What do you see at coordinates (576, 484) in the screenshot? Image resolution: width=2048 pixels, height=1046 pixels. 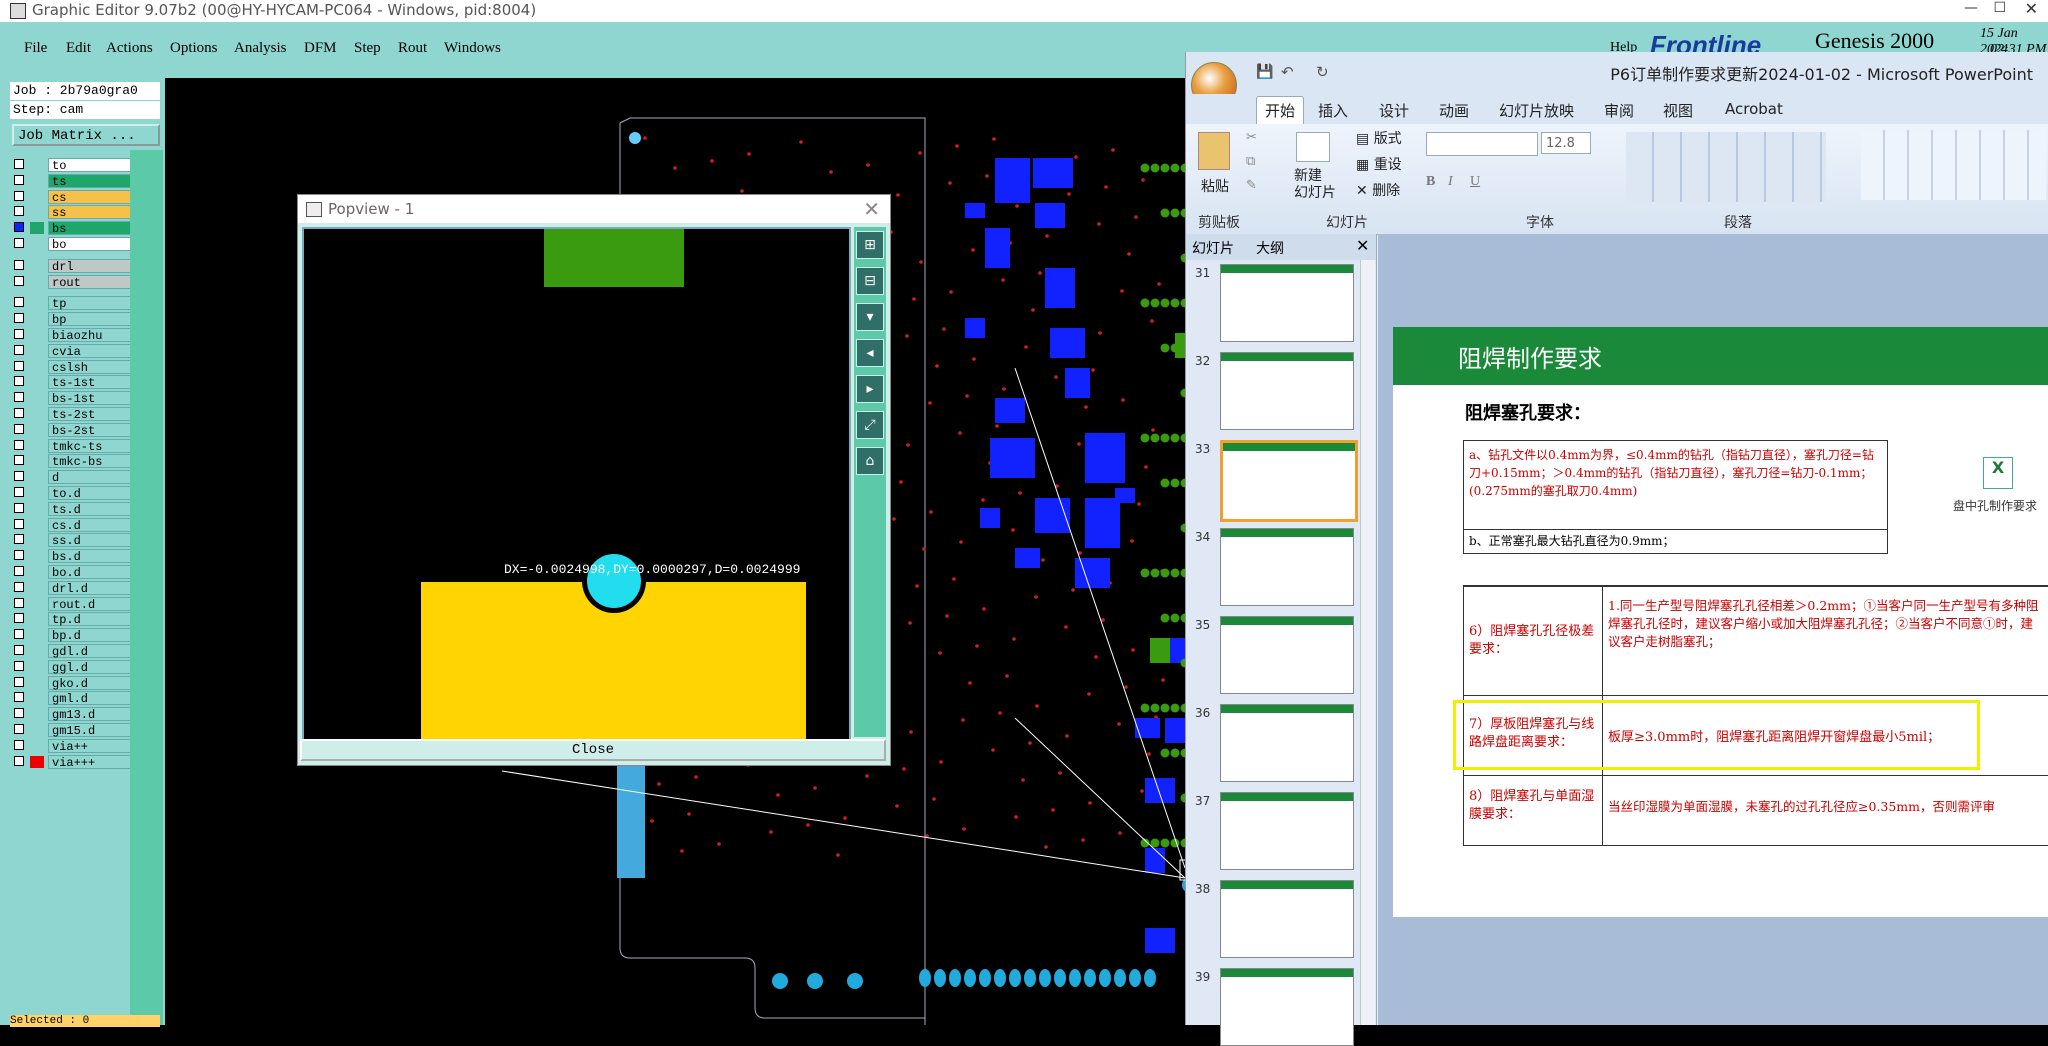 I see `popview-canvas: DX=-0.0024998,DY=0.0000297,D=0.0024999` at bounding box center [576, 484].